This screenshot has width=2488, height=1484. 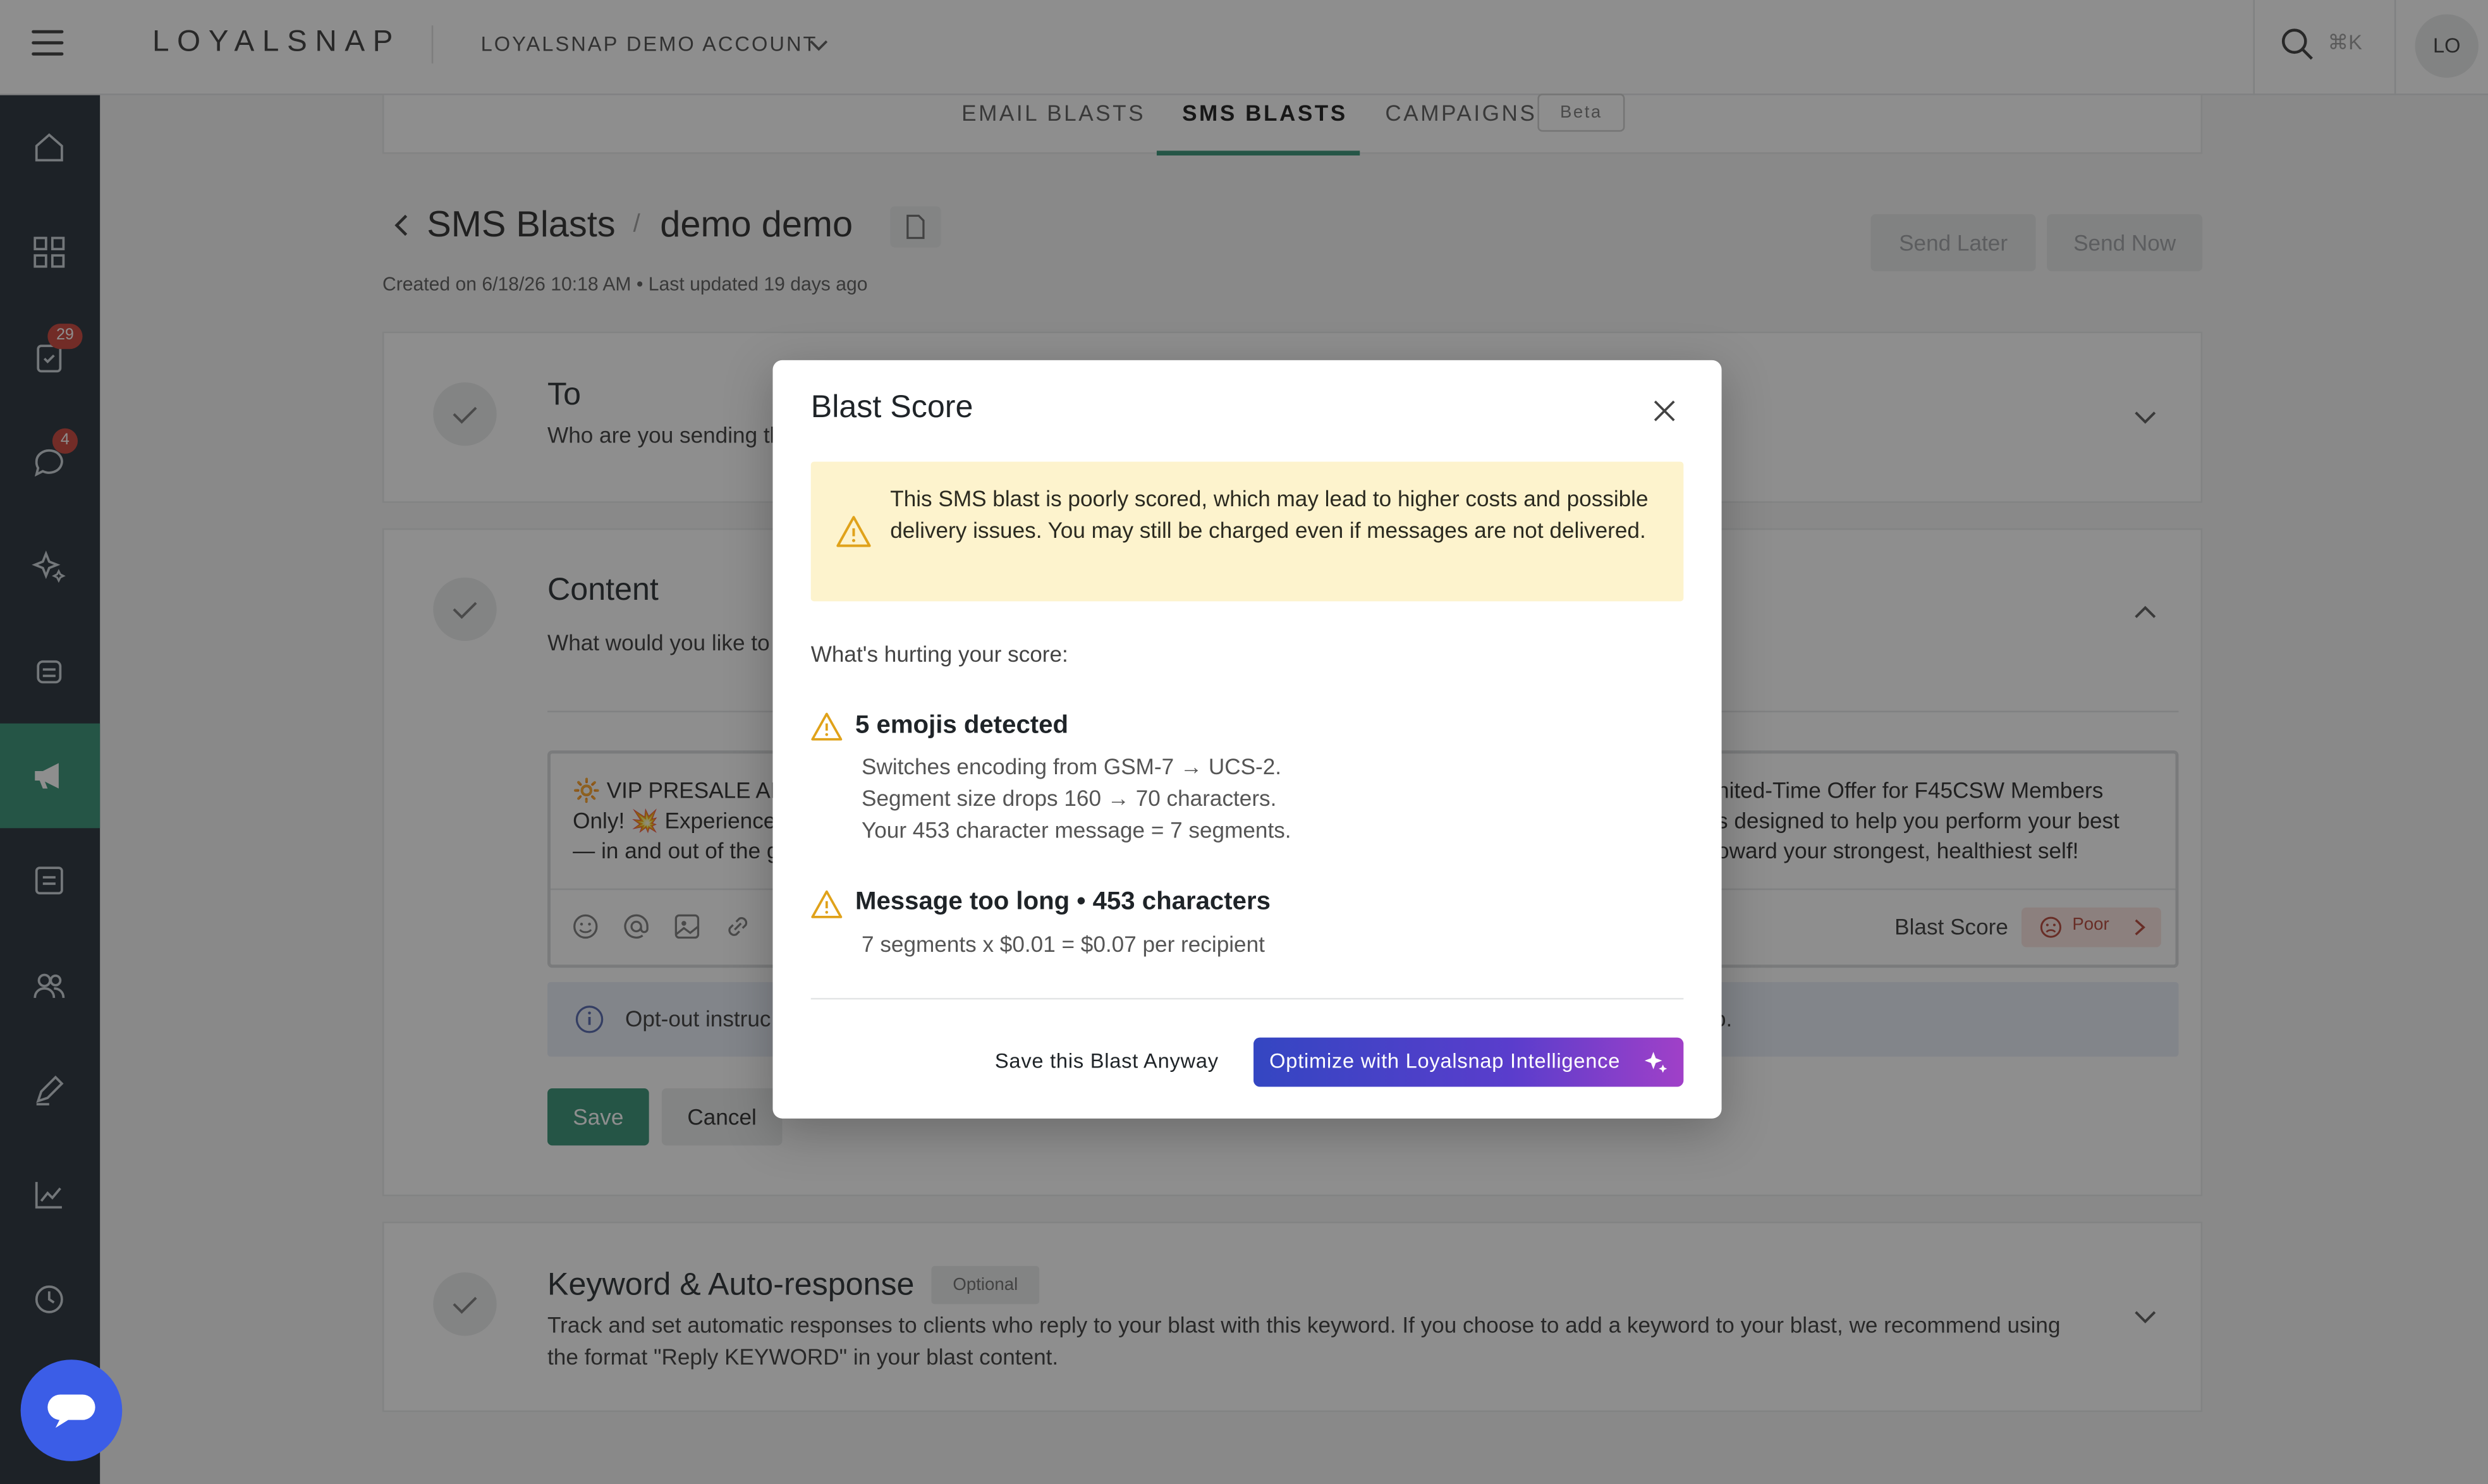 What do you see at coordinates (1107, 1061) in the screenshot?
I see `save-anyway-button: Save this Blast Anyway` at bounding box center [1107, 1061].